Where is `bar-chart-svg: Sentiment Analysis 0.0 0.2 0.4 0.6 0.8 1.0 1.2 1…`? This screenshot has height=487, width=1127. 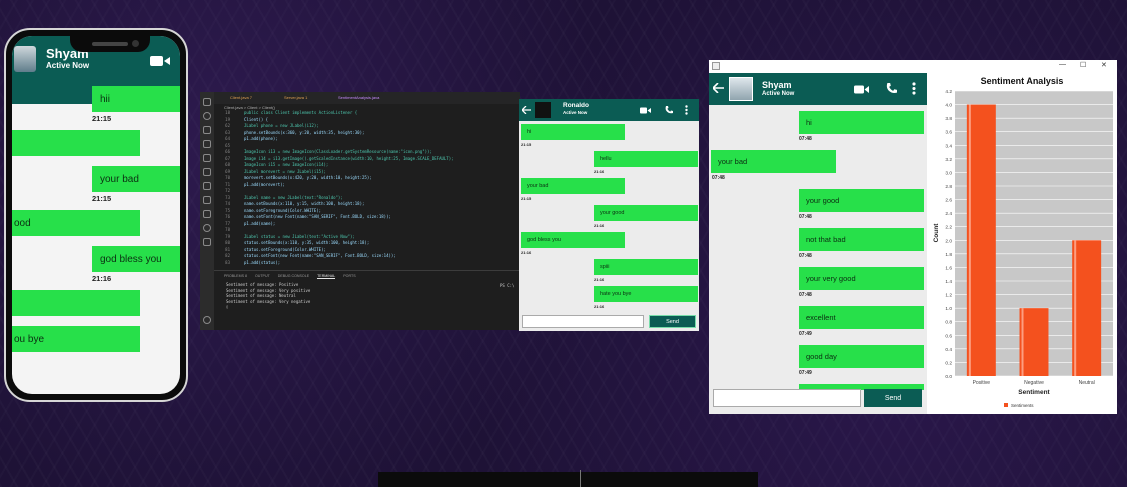
bar-chart-svg: Sentiment Analysis 0.0 0.2 0.4 0.6 0.8 1.0 1.2 1… is located at coordinates (1023, 242).